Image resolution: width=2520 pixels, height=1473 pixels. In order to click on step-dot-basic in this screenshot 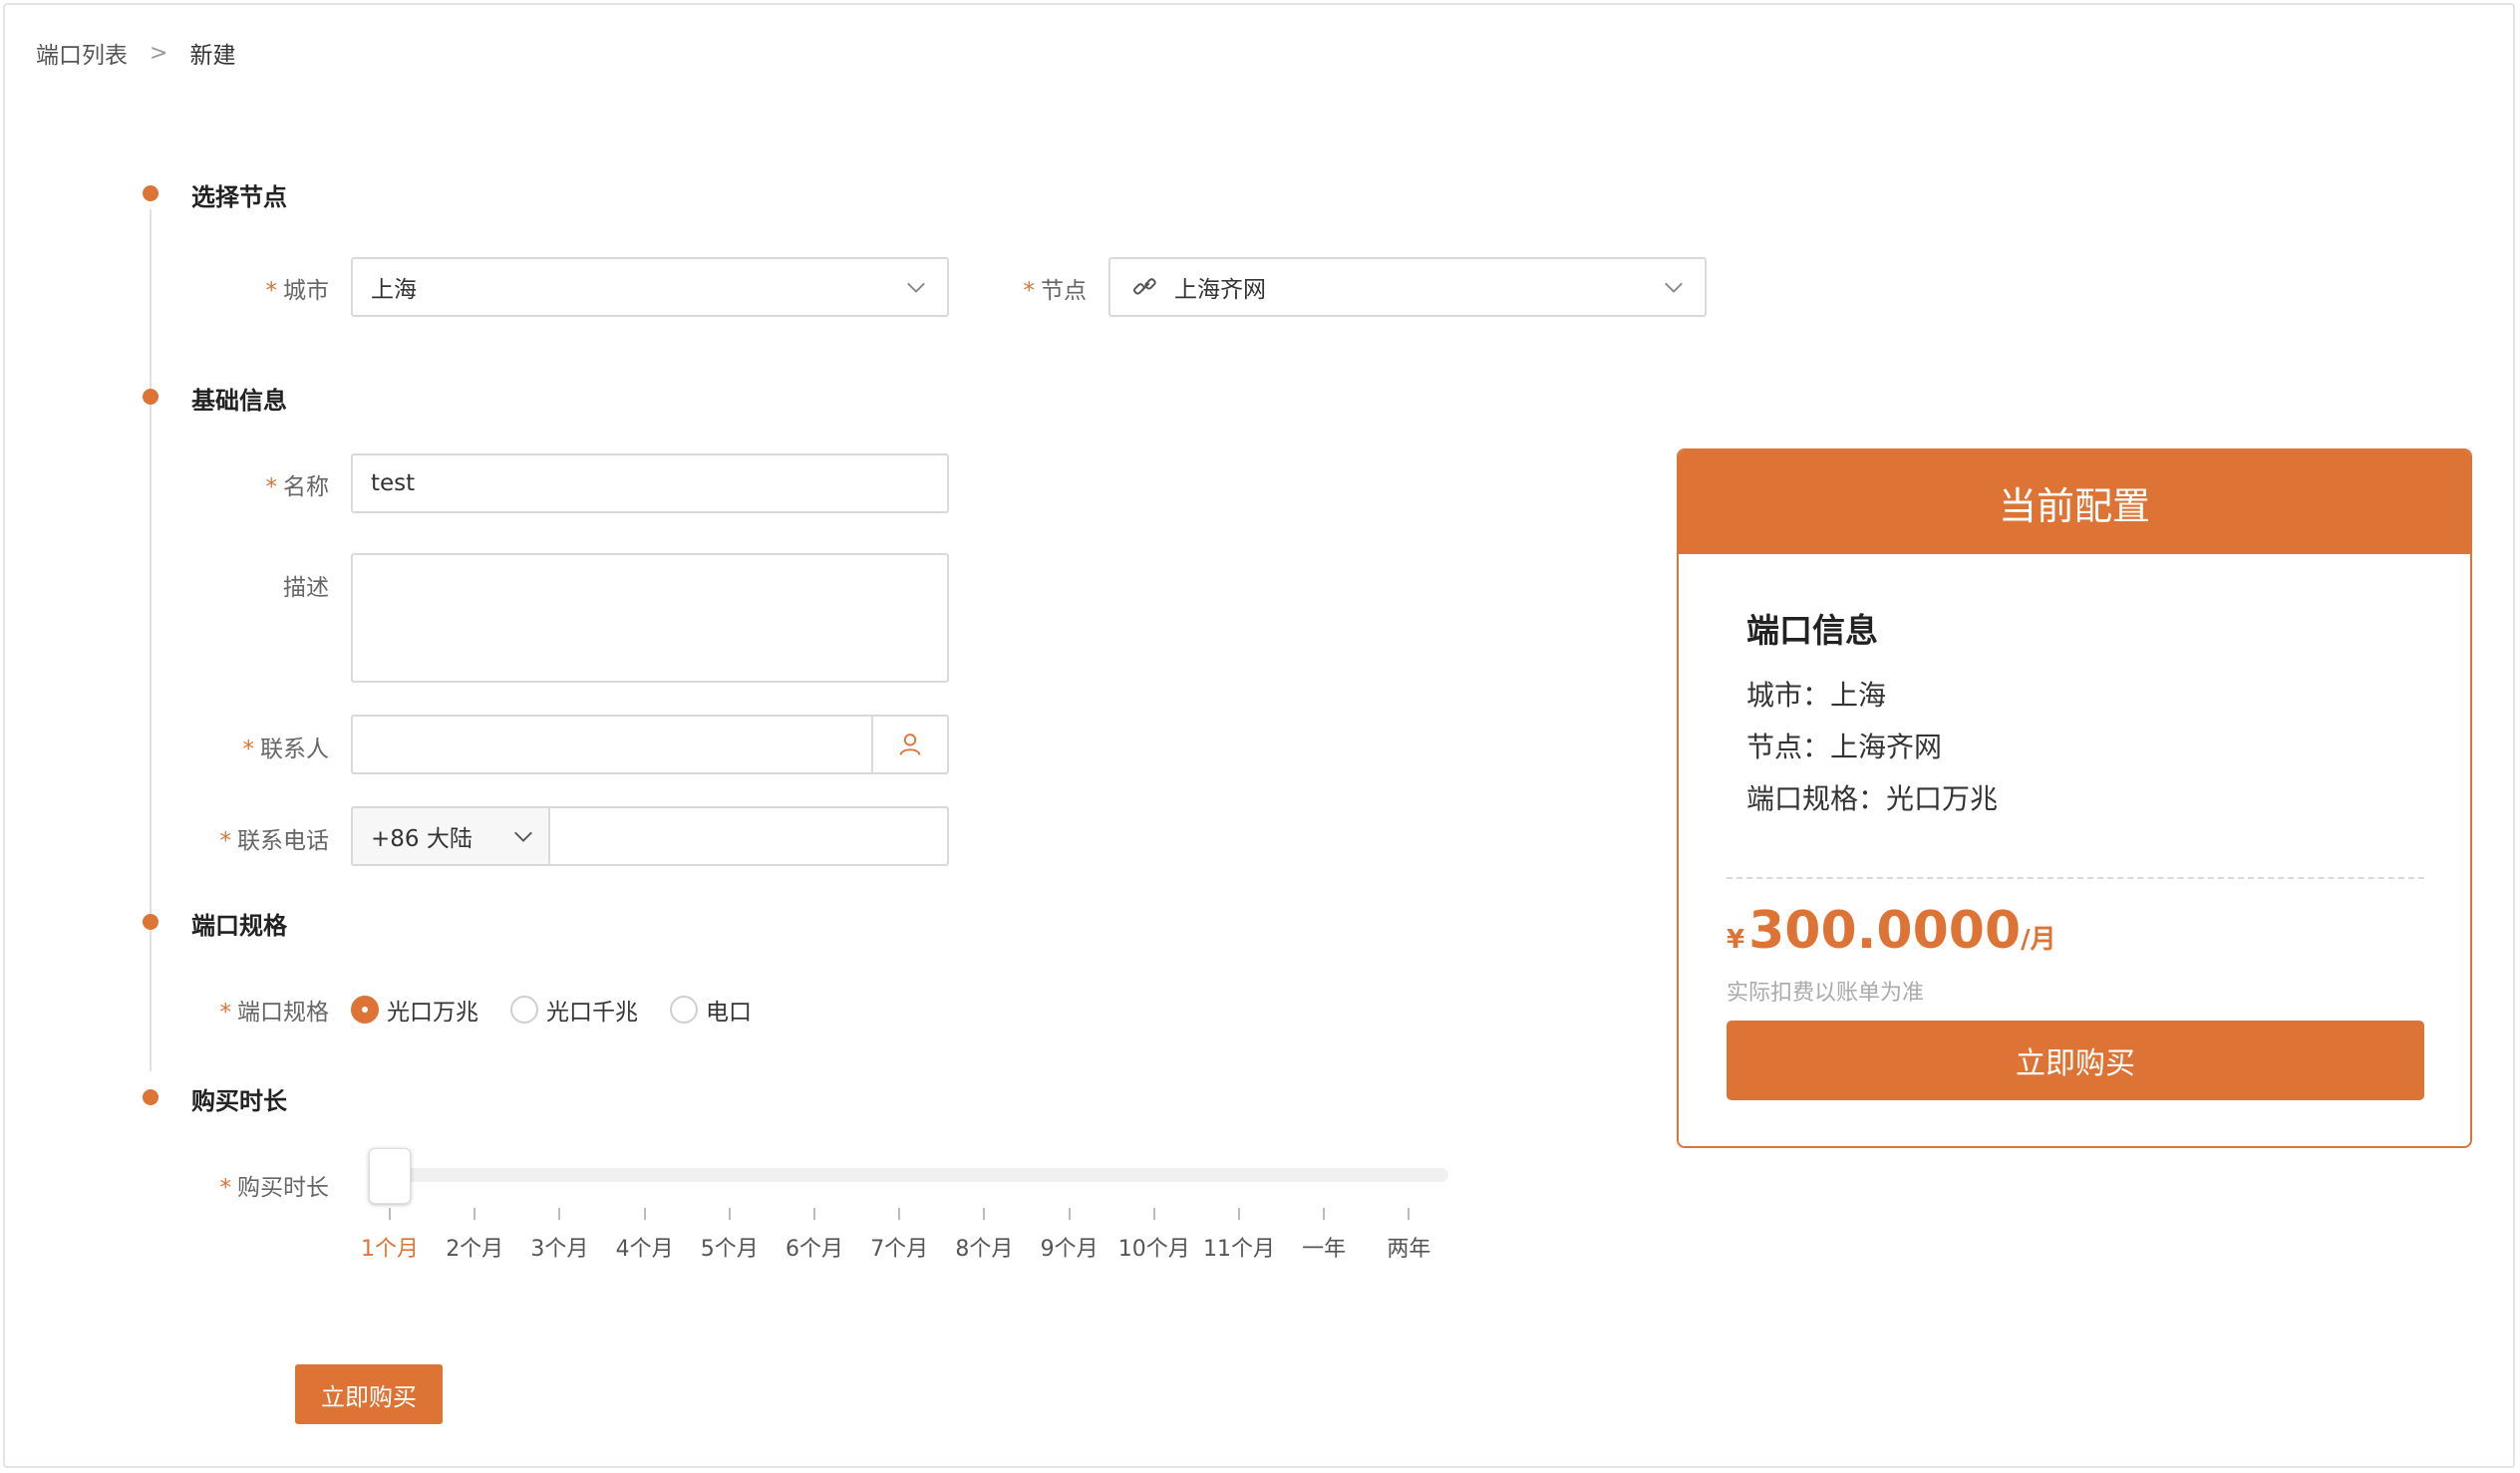, I will do `click(150, 397)`.